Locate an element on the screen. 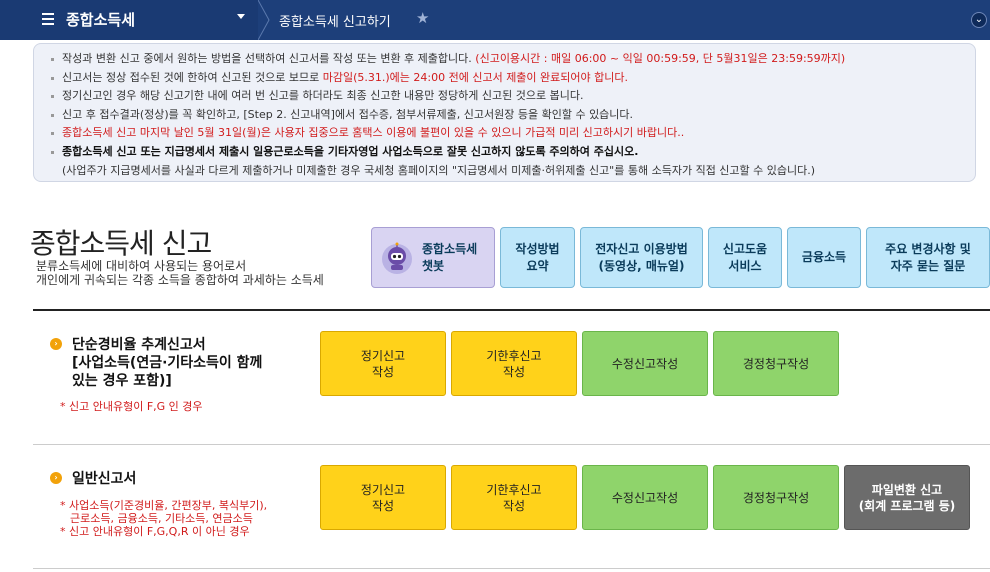 This screenshot has height=572, width=990. main-menu-dropdown: 종합소득세 is located at coordinates (129, 20).